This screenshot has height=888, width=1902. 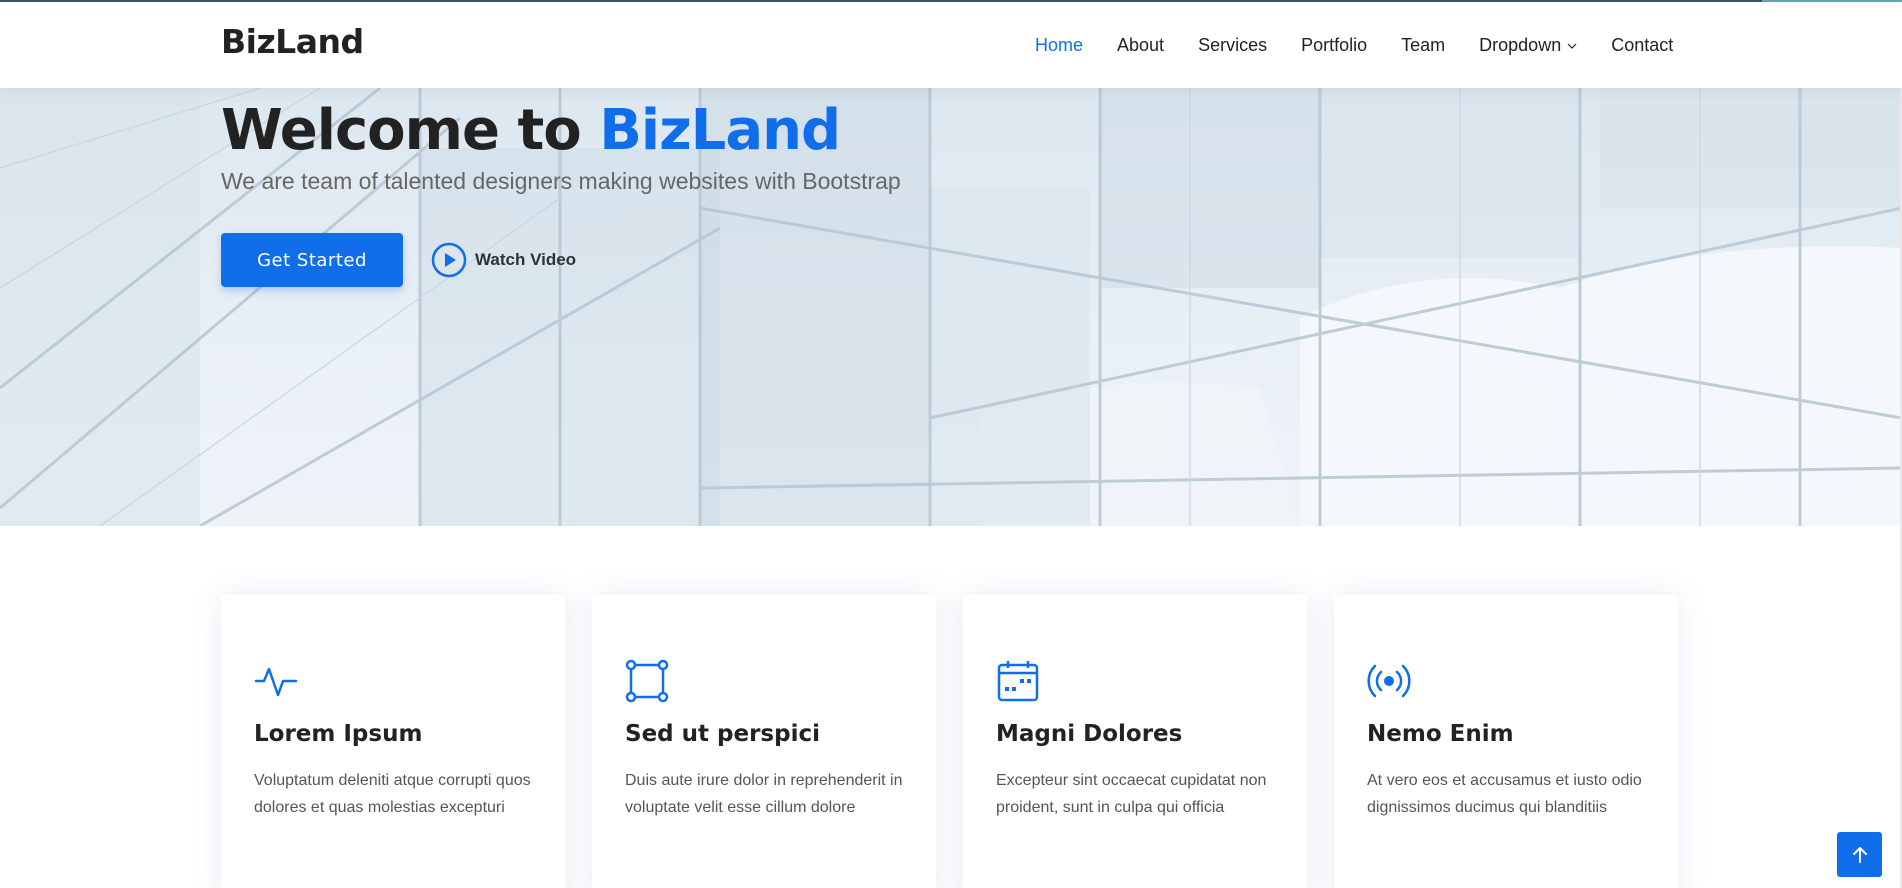 What do you see at coordinates (1140, 45) in the screenshot?
I see `nav-item-about: About` at bounding box center [1140, 45].